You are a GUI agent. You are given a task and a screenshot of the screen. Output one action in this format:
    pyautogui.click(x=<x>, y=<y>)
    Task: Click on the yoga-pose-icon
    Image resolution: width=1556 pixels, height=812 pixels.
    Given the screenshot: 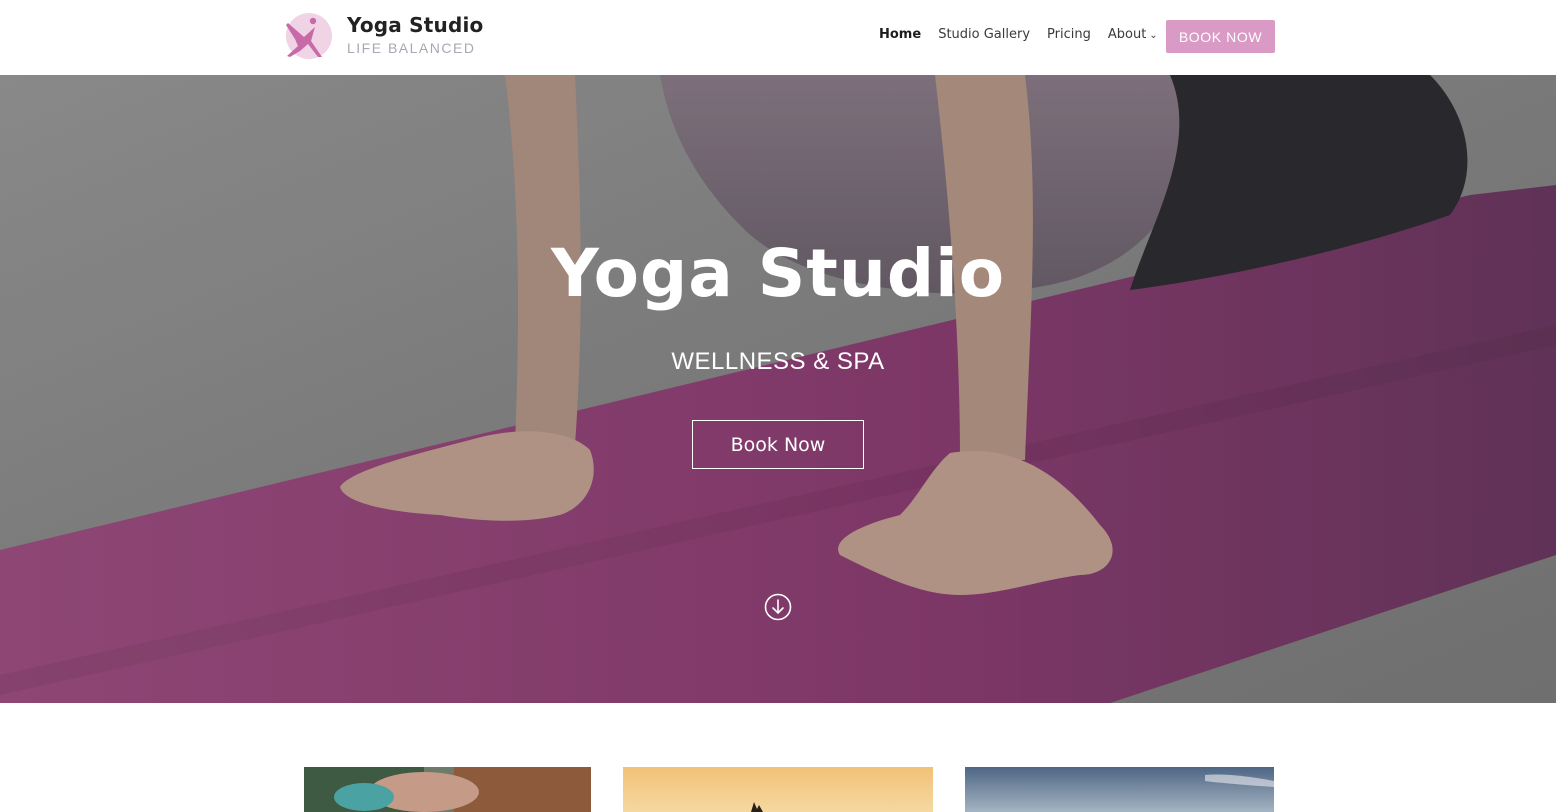 What is the action you would take?
    pyautogui.click(x=307, y=36)
    